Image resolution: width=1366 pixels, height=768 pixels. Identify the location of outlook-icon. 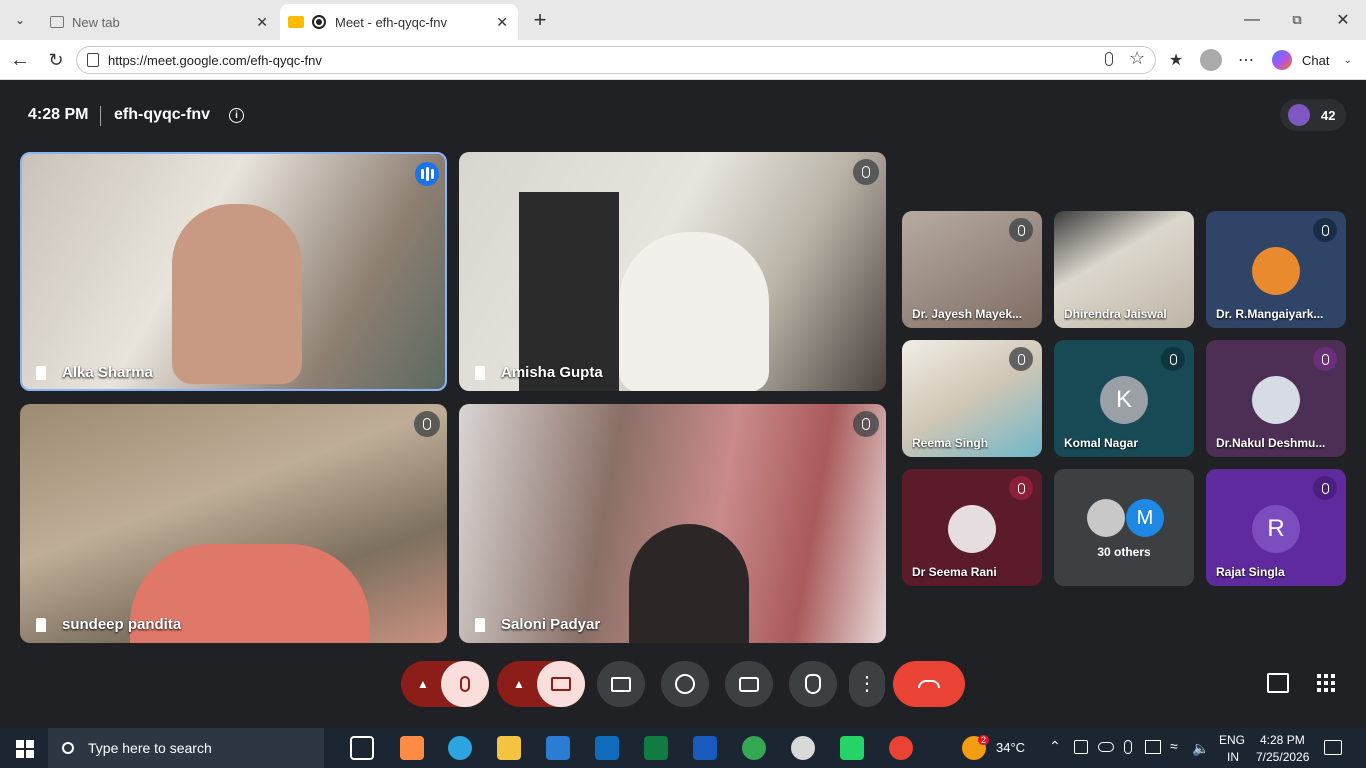
(607, 748).